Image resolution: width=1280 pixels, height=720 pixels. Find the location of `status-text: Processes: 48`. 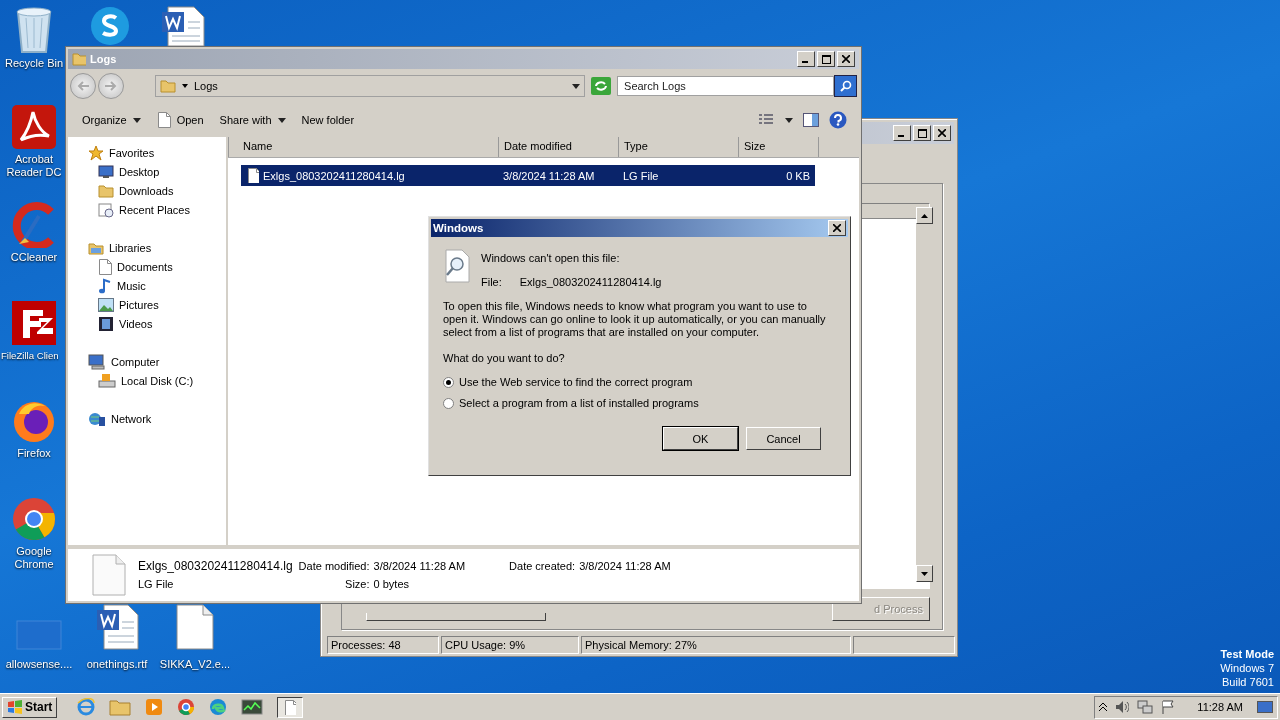

status-text: Processes: 48 is located at coordinates (383, 645).